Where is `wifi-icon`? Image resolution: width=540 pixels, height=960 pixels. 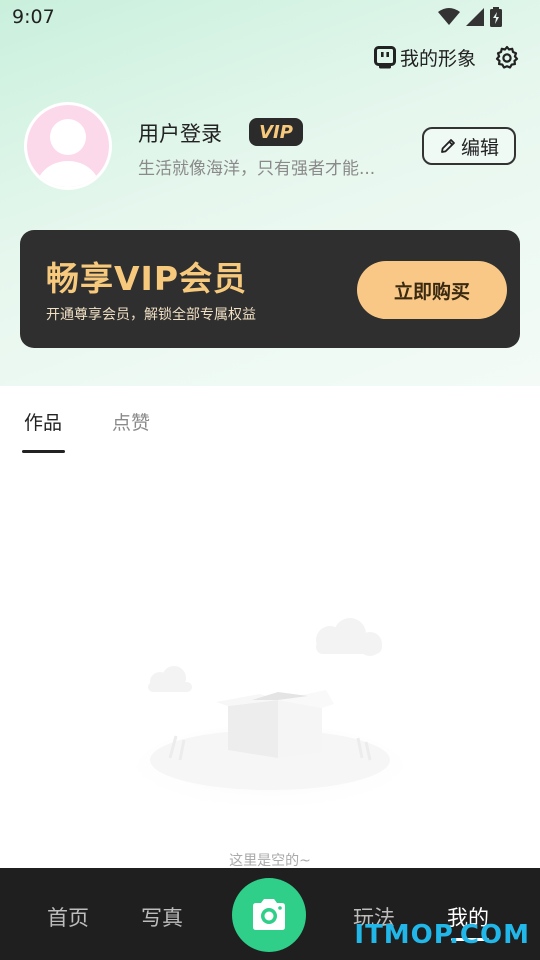 wifi-icon is located at coordinates (449, 16).